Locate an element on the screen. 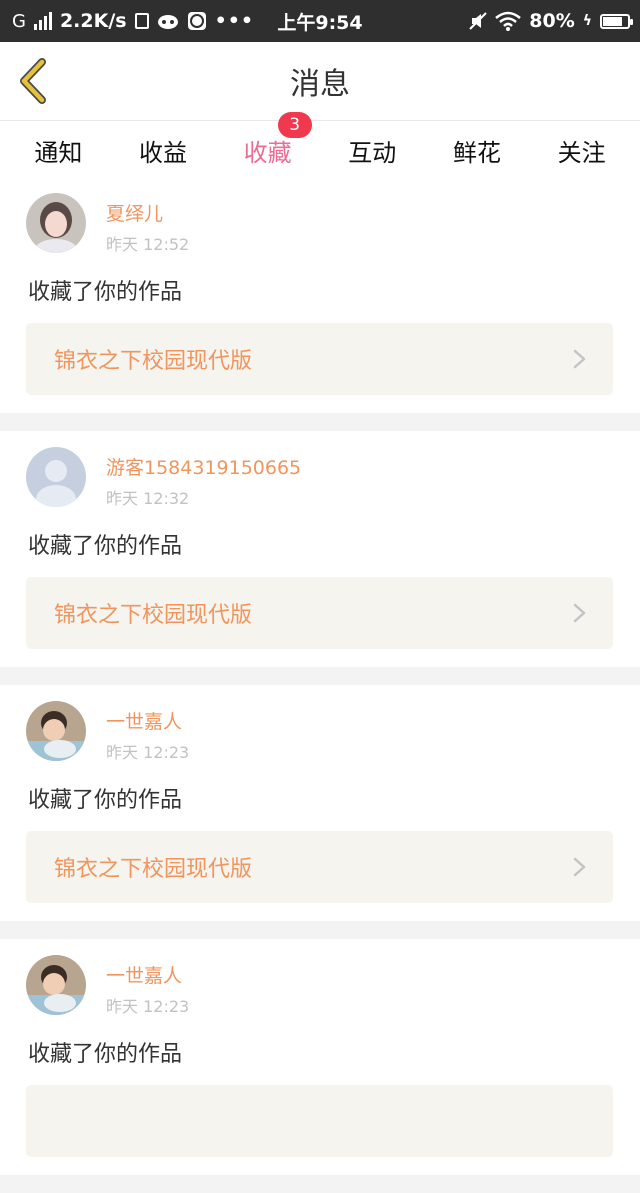 The image size is (640, 1193). tab-label: 收益 is located at coordinates (162, 152).